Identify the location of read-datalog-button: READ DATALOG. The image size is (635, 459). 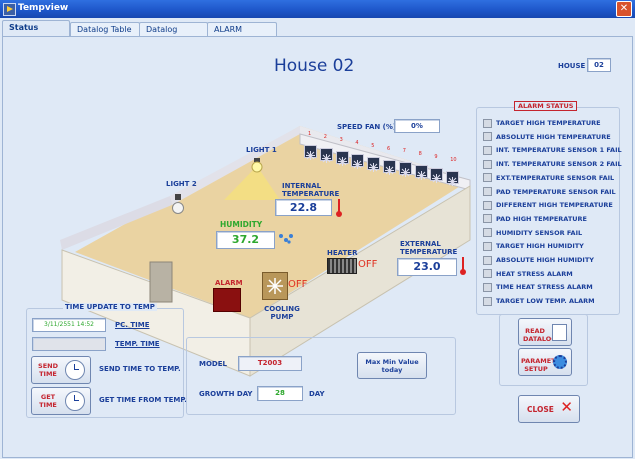
(545, 332).